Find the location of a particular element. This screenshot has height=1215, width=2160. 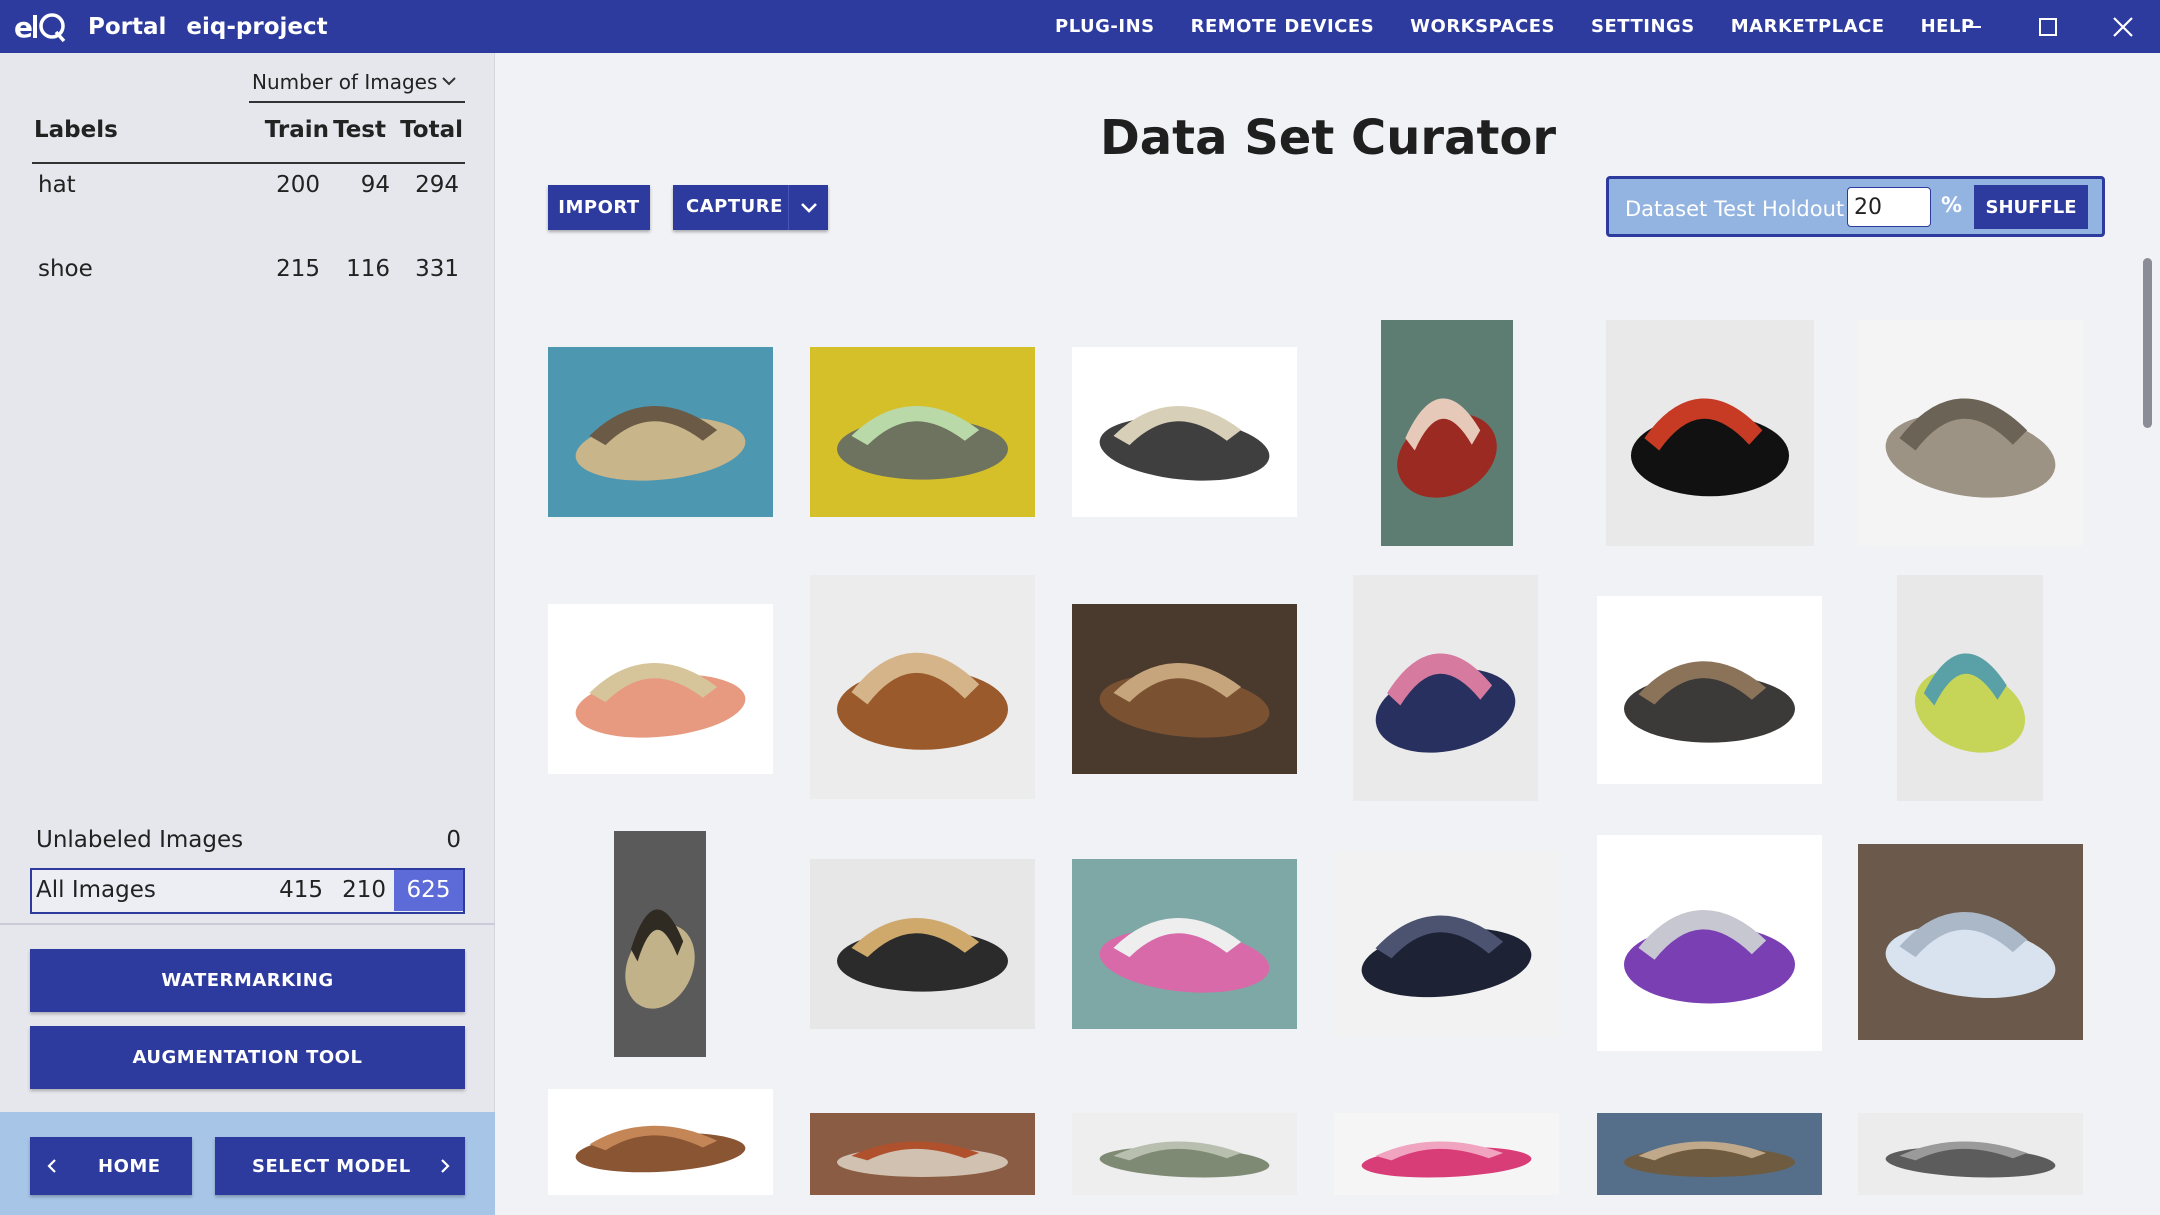

nav-settings: SETTINGS is located at coordinates (1643, 26).